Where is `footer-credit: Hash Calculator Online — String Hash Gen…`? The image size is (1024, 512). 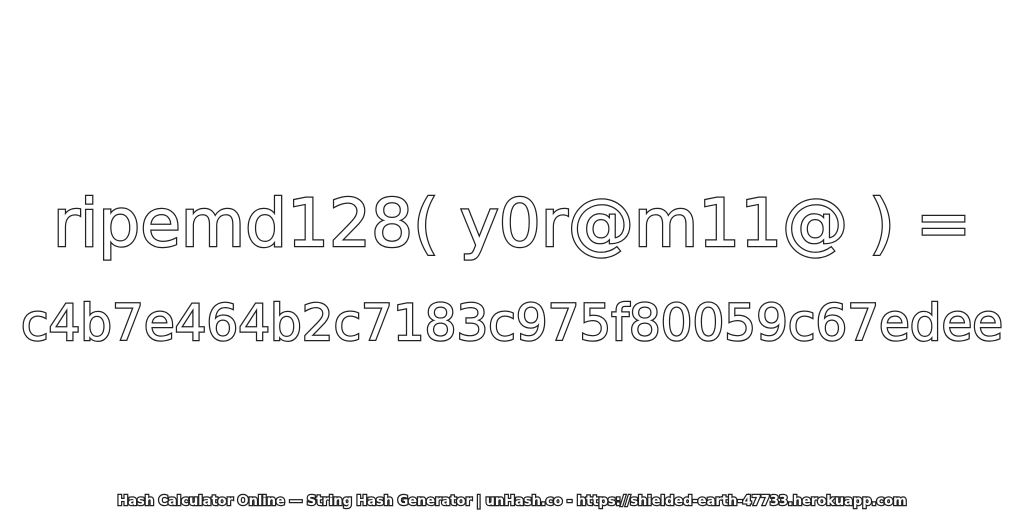
footer-credit: Hash Calculator Online — String Hash Gen… is located at coordinates (512, 502).